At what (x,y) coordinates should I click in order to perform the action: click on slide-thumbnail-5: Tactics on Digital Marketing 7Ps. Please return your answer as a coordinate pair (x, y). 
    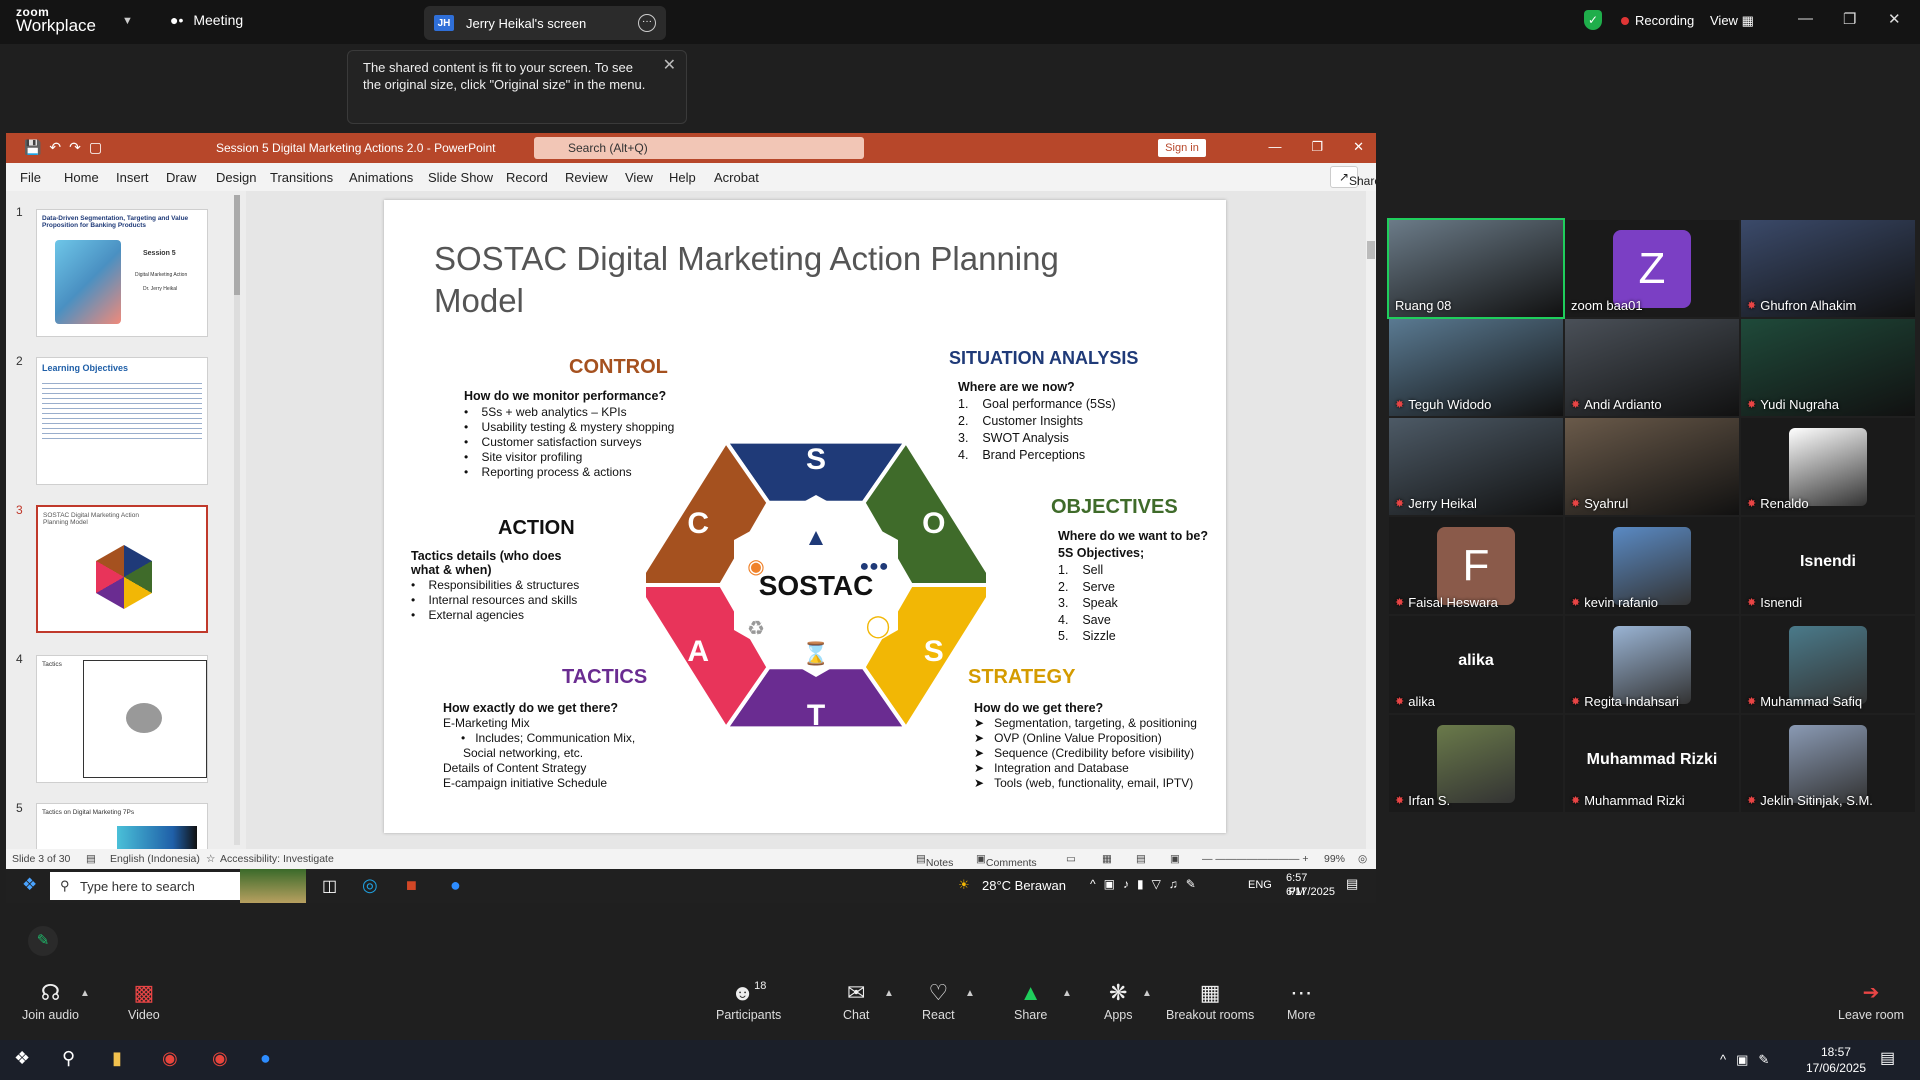
    Looking at the image, I should click on (122, 826).